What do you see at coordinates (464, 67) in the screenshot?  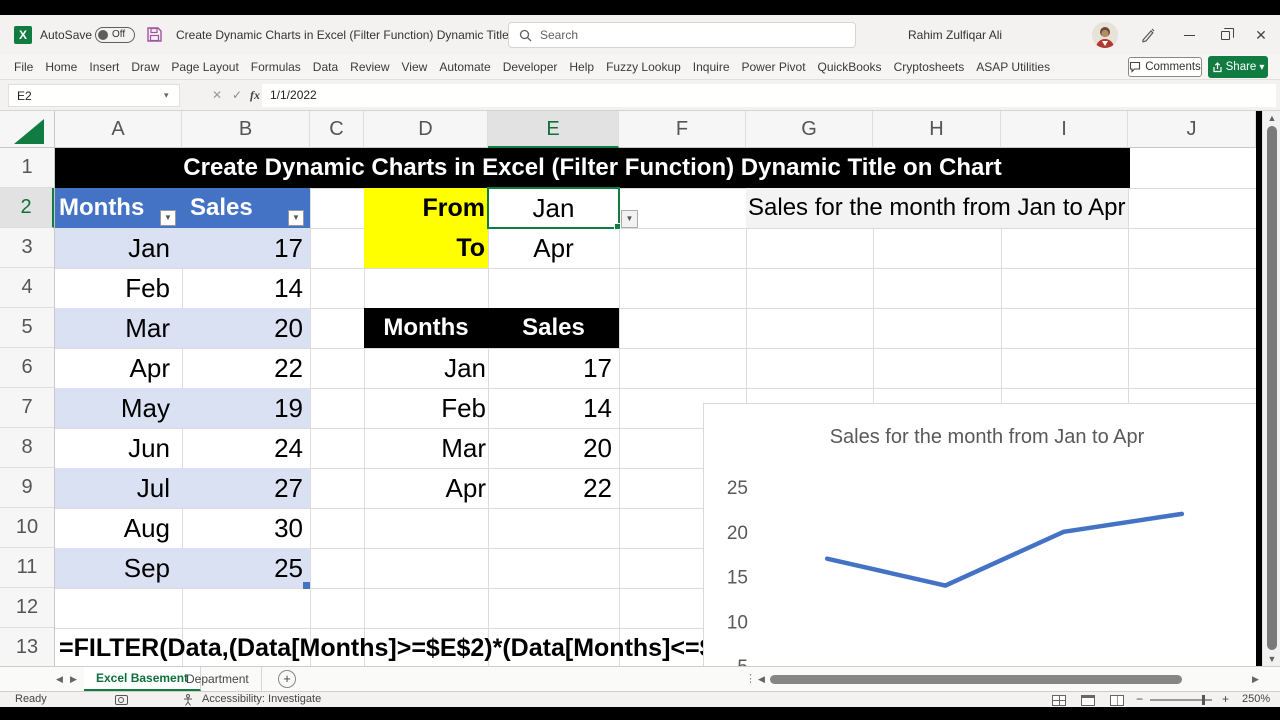 I see `ribbon-tab: Automate` at bounding box center [464, 67].